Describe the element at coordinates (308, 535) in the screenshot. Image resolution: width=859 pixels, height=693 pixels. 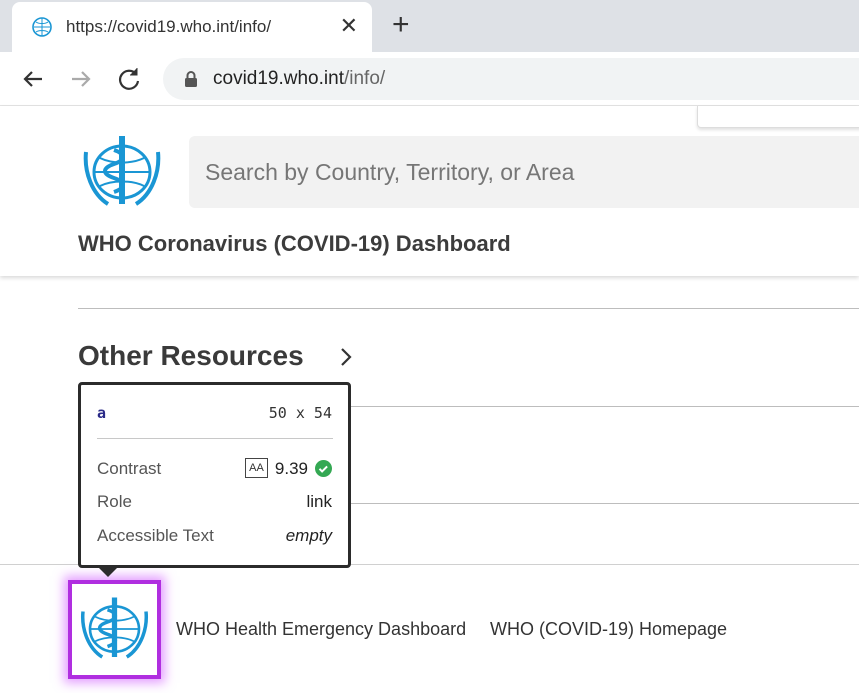
I see `tooltip-accessible-value: empty` at that location.